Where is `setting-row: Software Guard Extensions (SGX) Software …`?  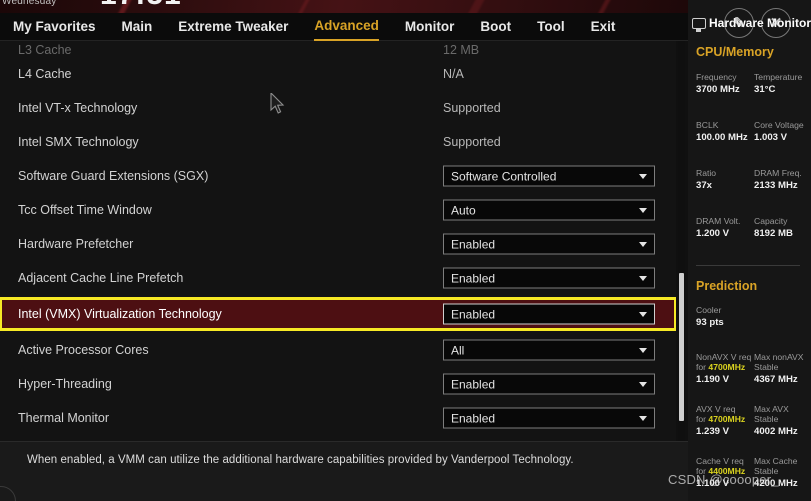 setting-row: Software Guard Extensions (SGX) Software … is located at coordinates (338, 176).